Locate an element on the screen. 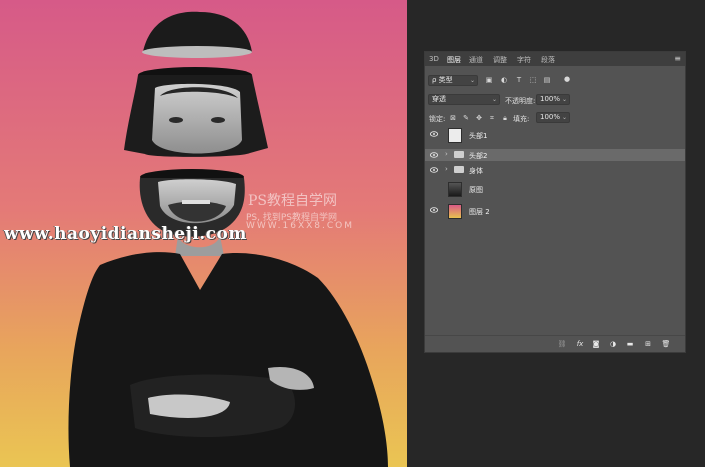  fill-input: 100% ⌄ is located at coordinates (553, 117).